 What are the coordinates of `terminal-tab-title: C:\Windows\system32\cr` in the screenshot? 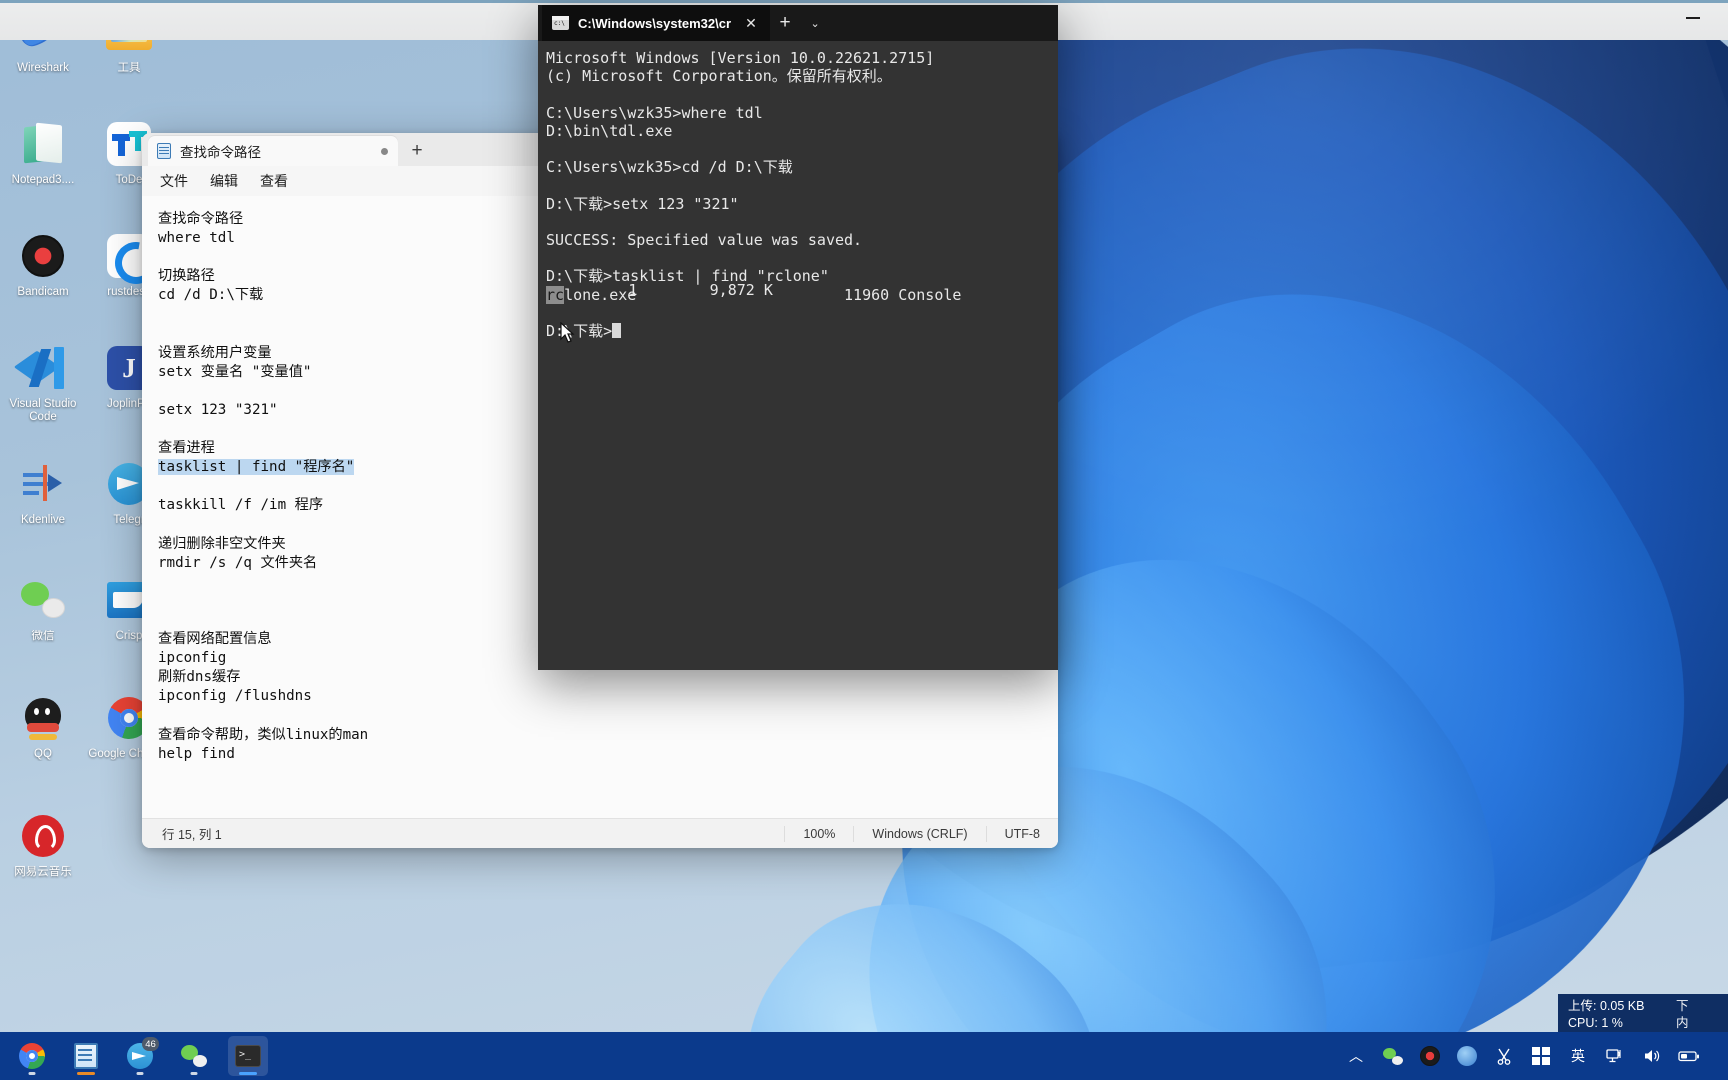 It's located at (655, 23).